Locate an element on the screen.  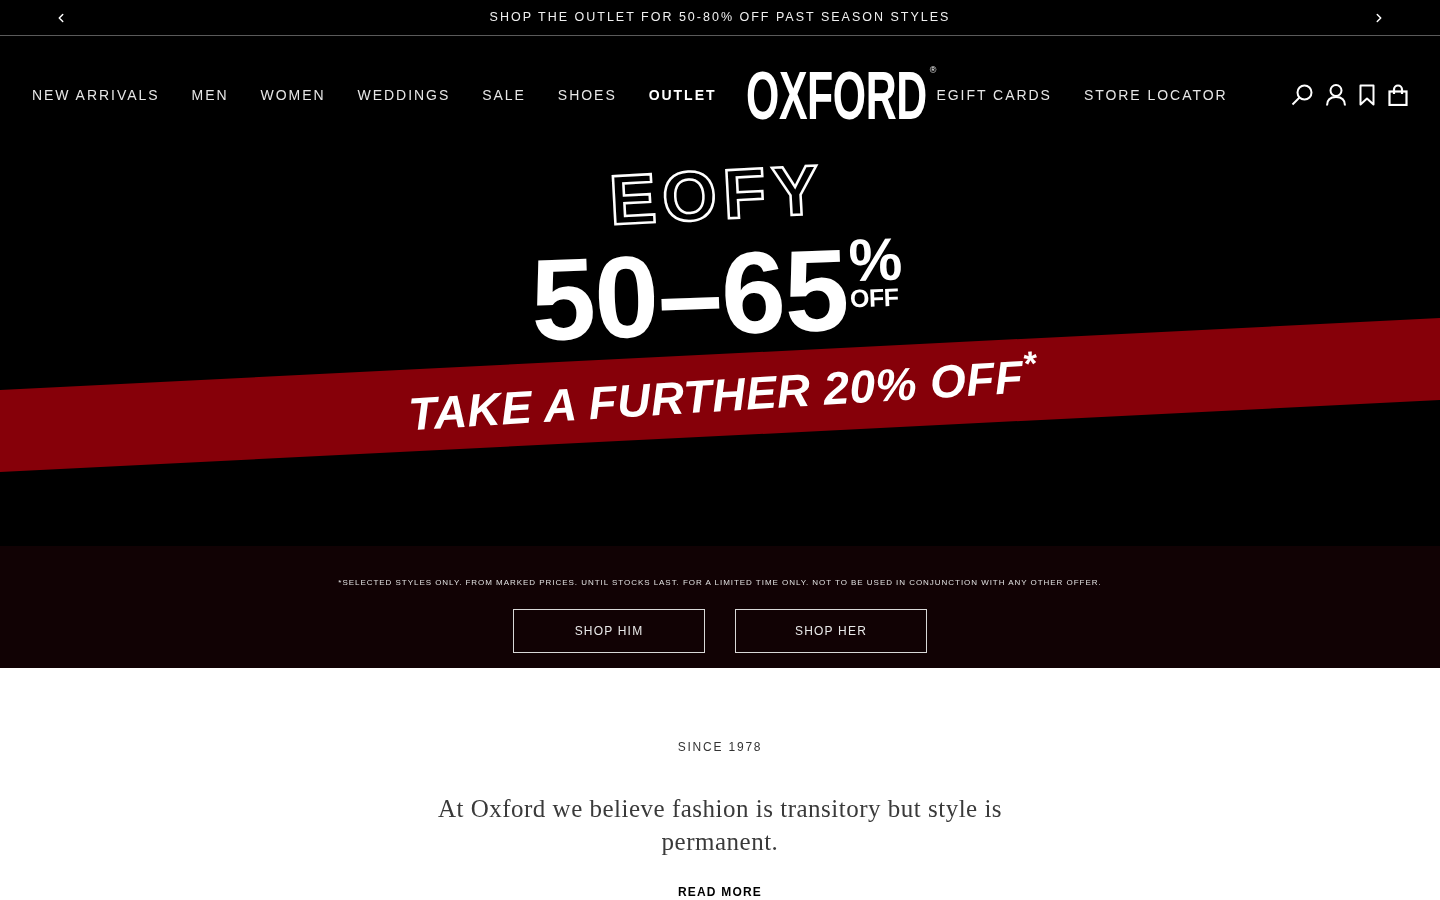
nav-link: OUTLET is located at coordinates (682, 95).